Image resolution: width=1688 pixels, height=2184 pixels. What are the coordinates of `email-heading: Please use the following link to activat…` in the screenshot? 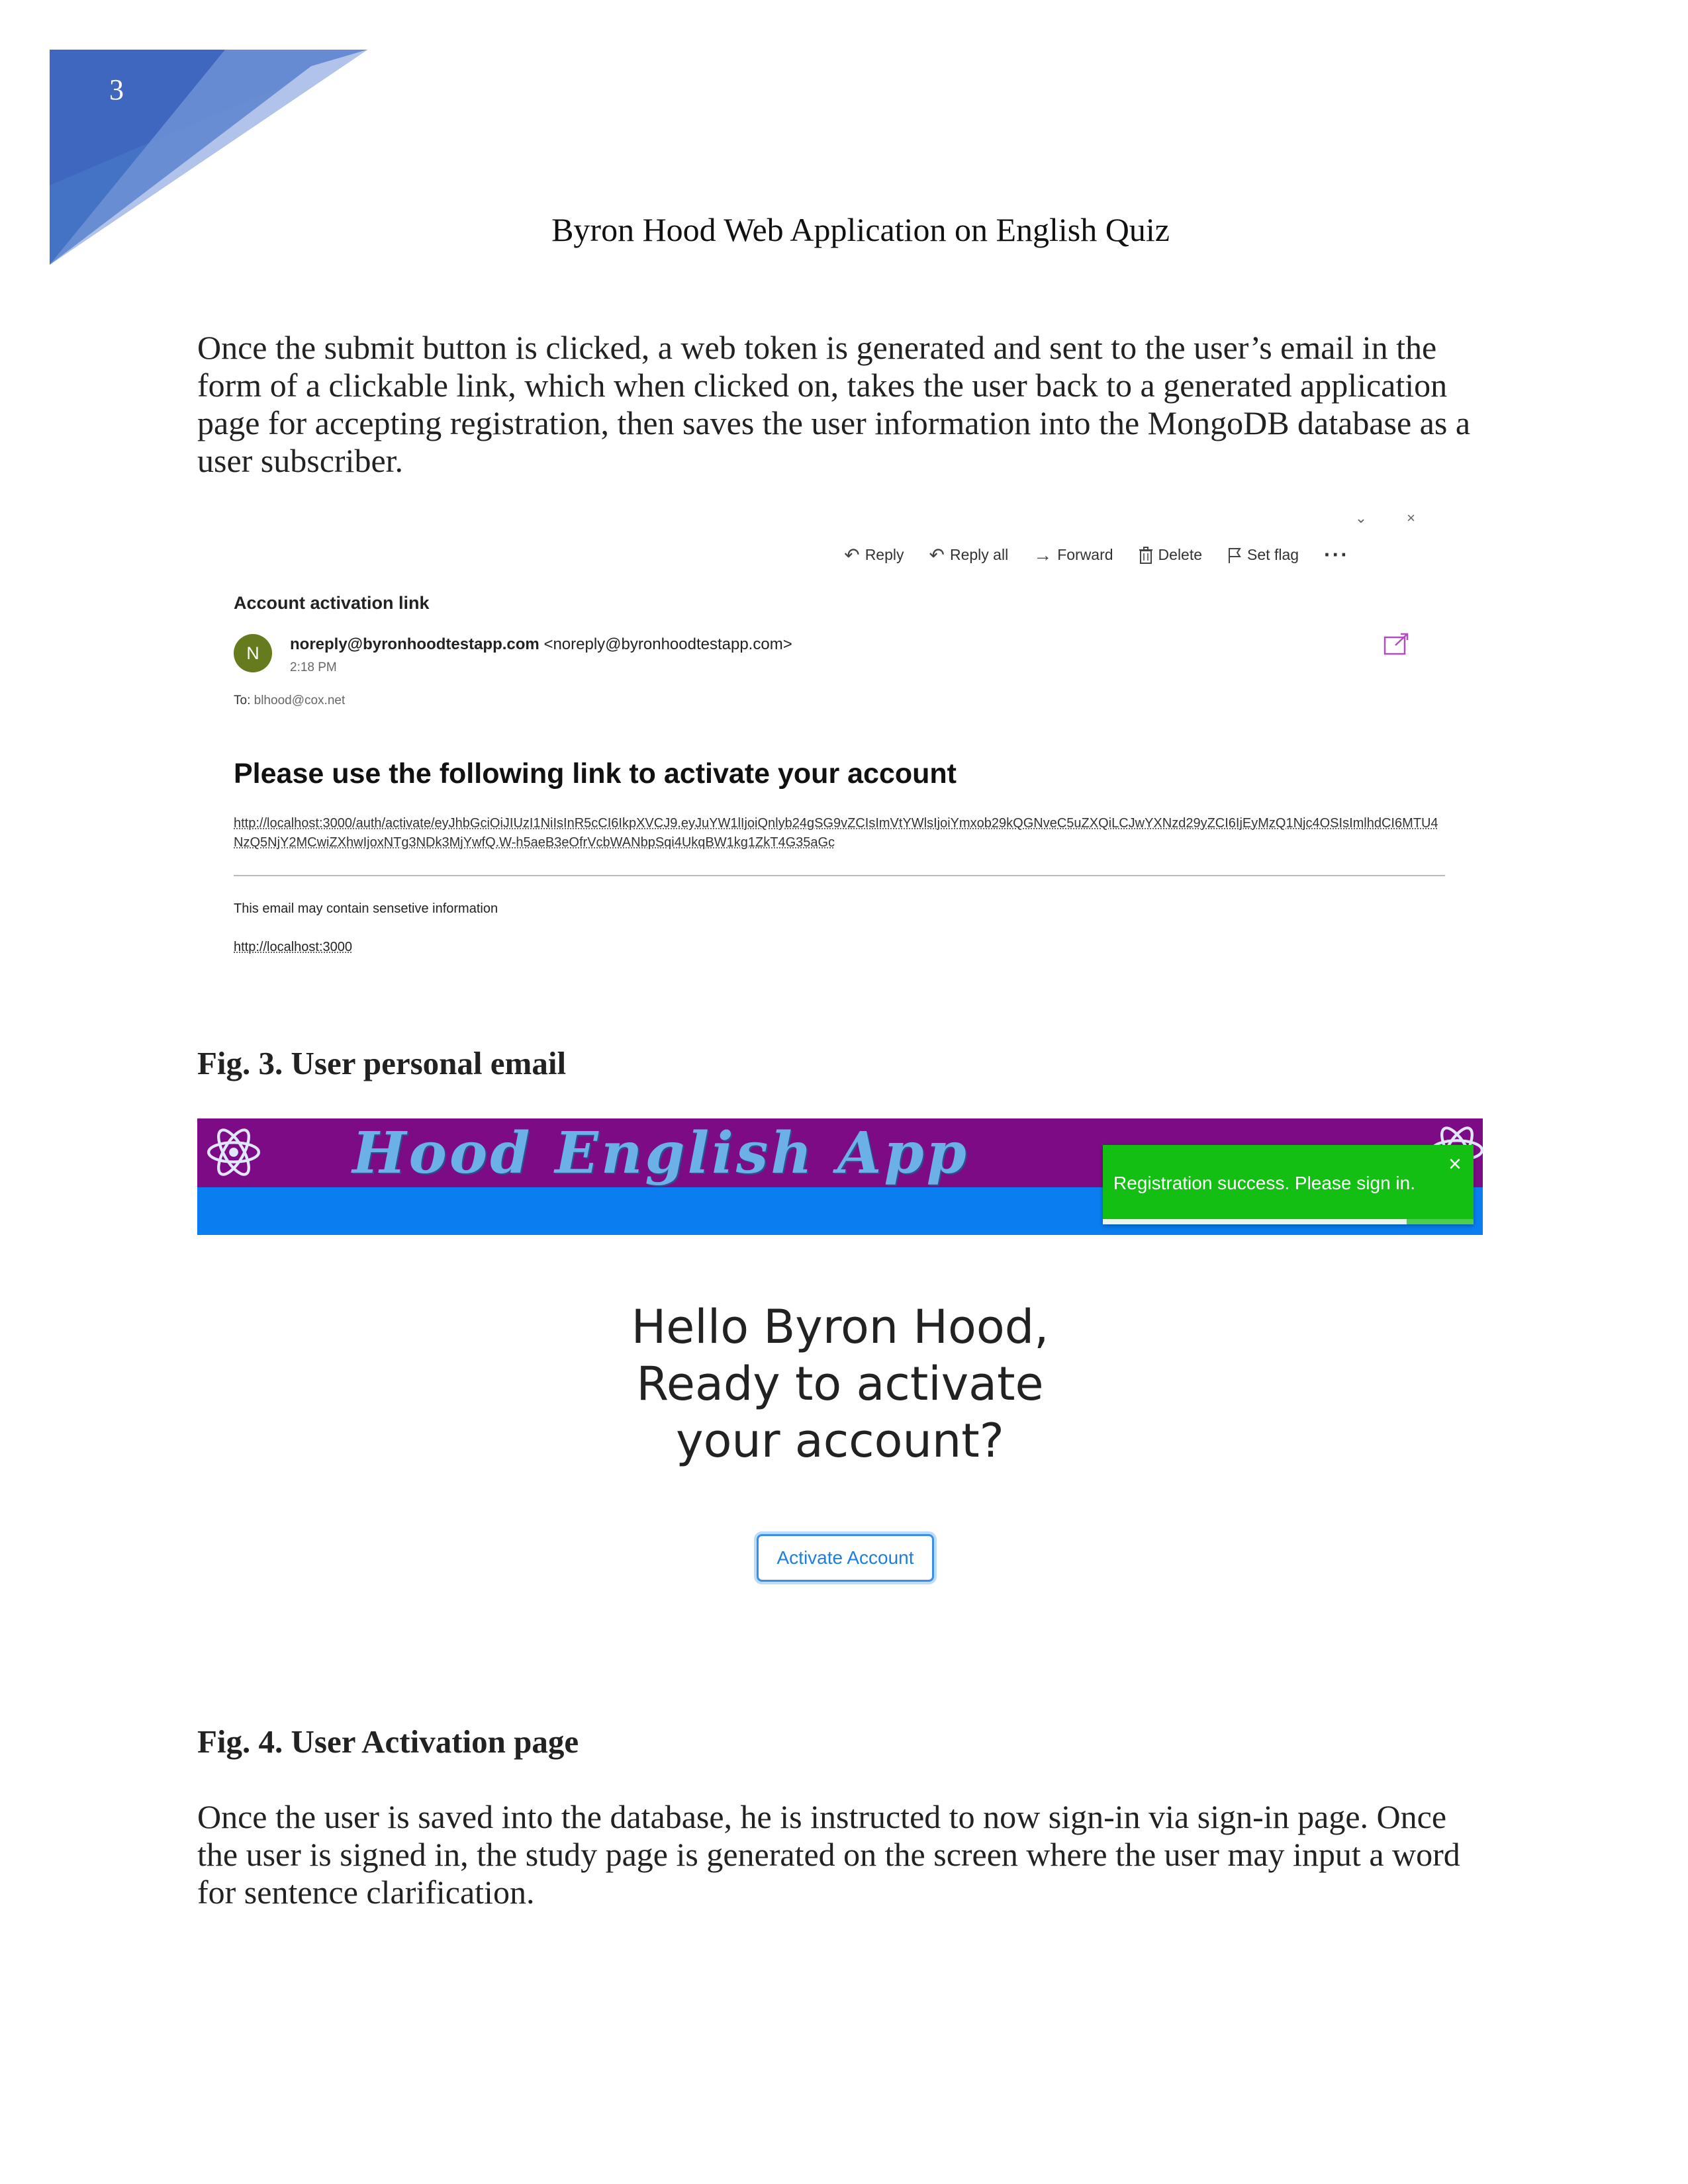 It's located at (595, 774).